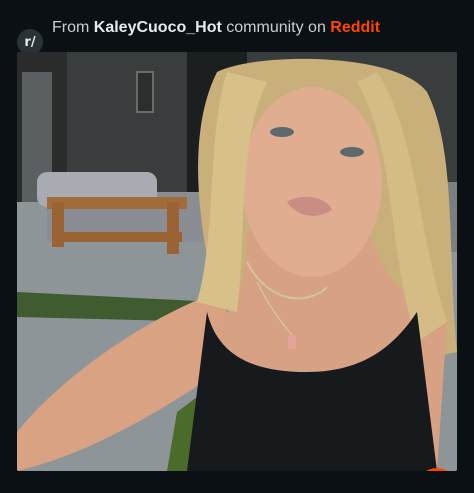 The height and width of the screenshot is (493, 474). Describe the element at coordinates (276, 27) in the screenshot. I see `title-middle: community on` at that location.